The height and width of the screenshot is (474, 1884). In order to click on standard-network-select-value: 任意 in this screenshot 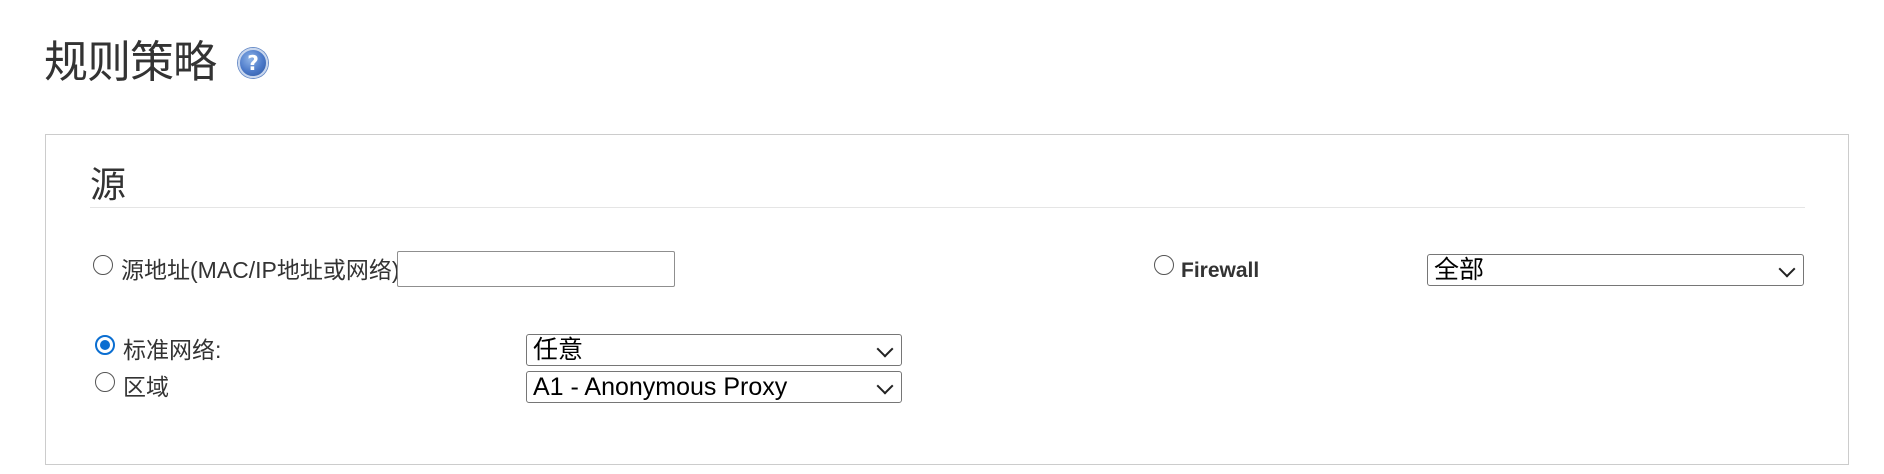, I will do `click(558, 350)`.